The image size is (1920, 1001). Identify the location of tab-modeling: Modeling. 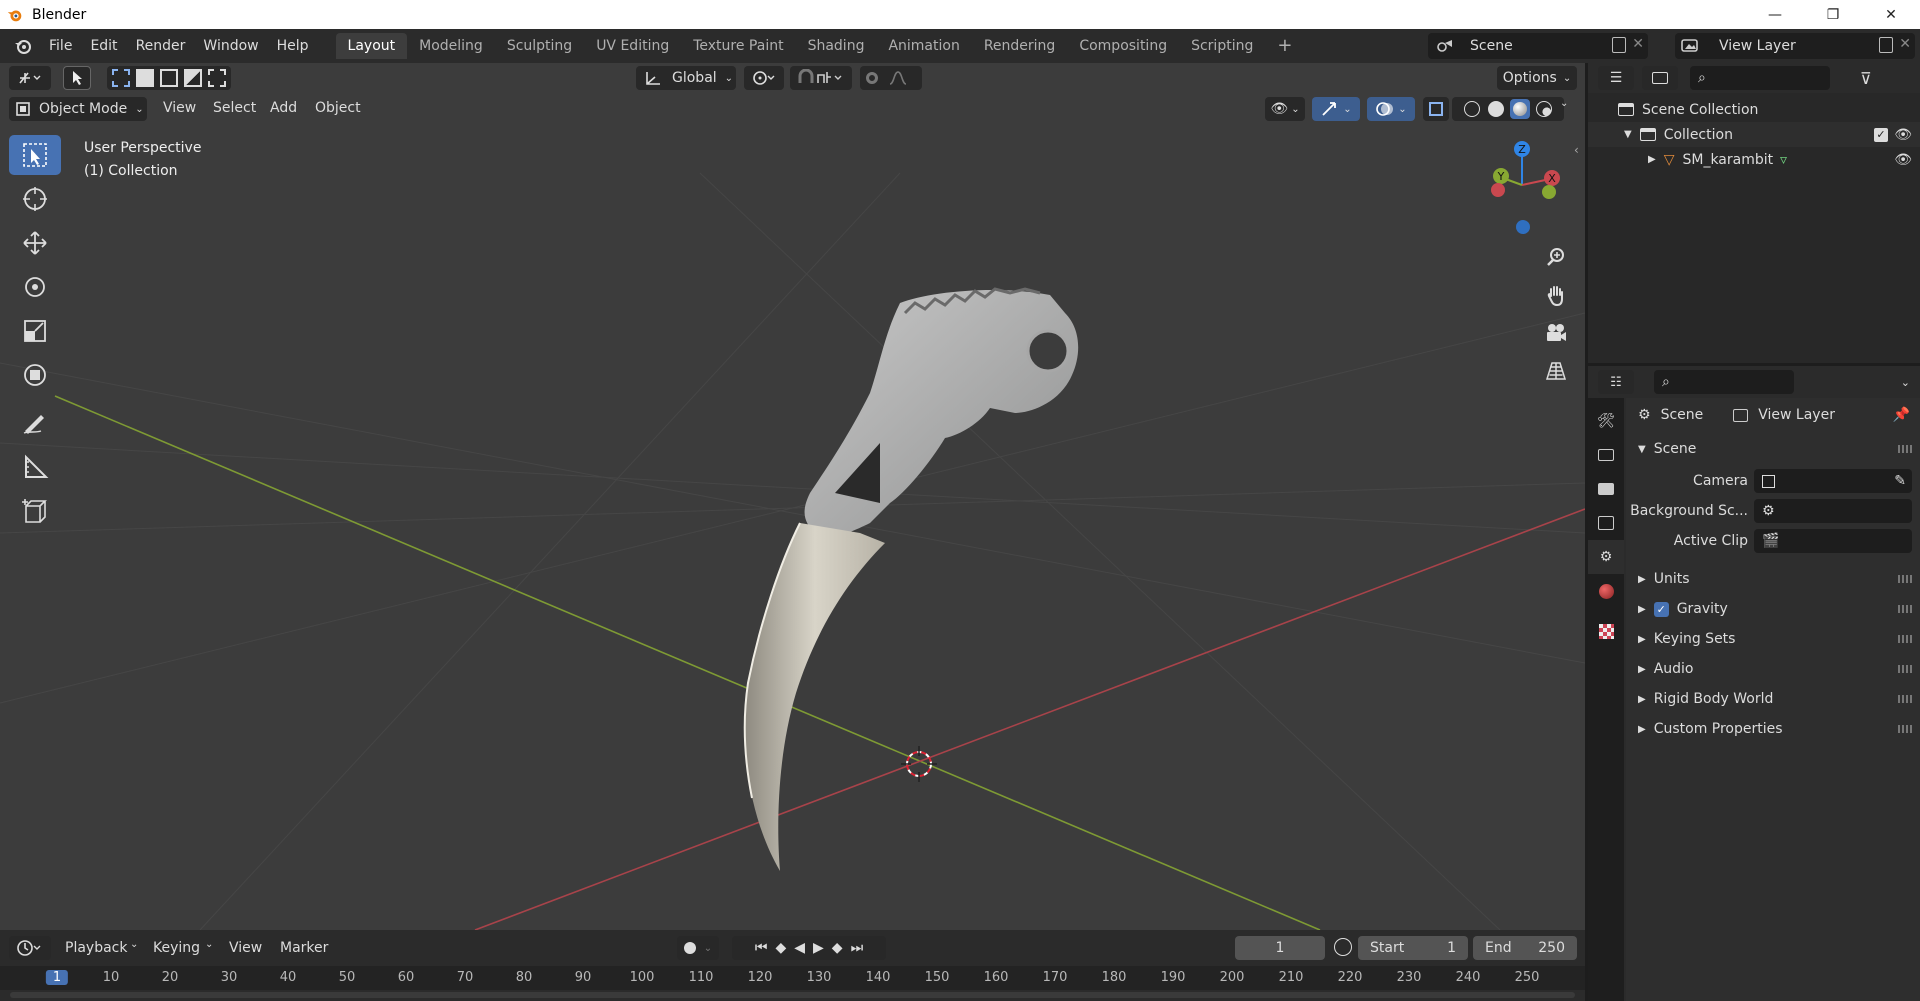
(451, 46).